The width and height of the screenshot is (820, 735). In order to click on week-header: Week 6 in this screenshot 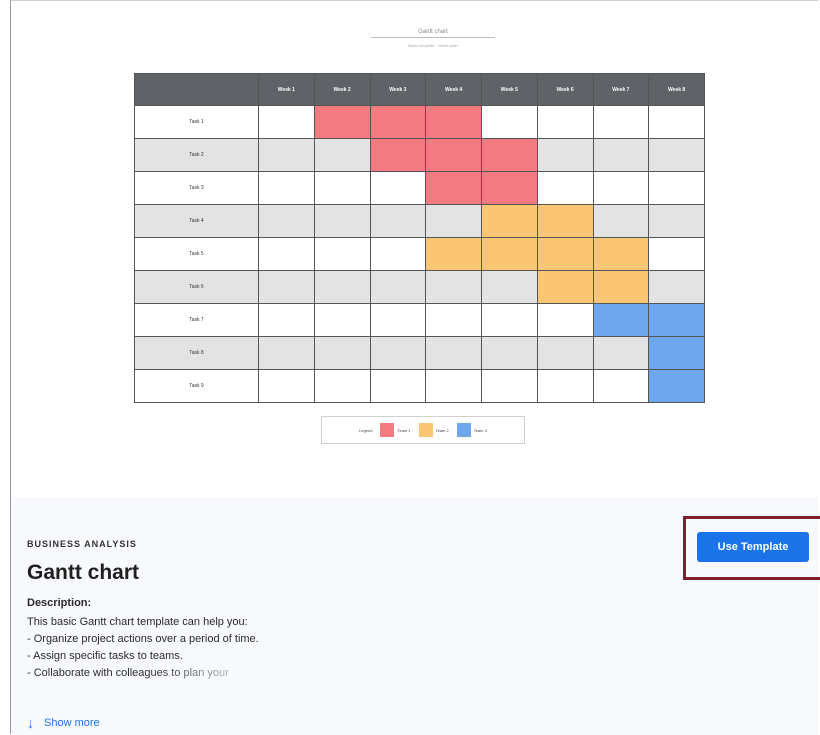, I will do `click(565, 89)`.